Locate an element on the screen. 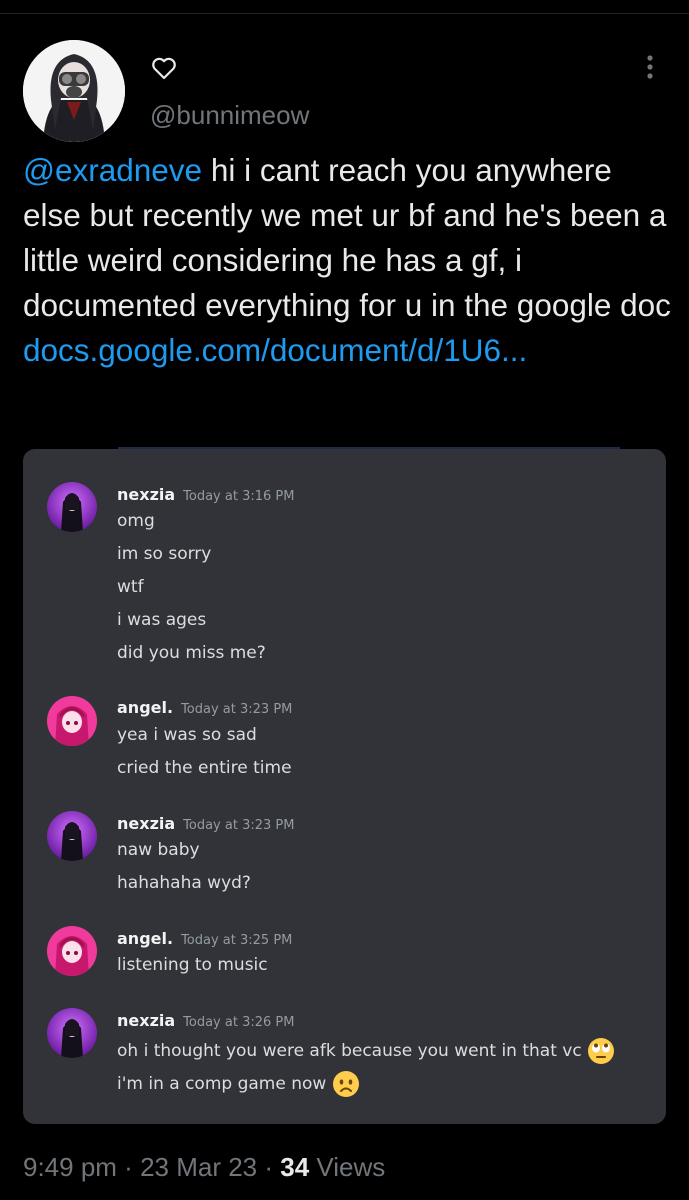  message-header: nexzia Today at 3:23 PM is located at coordinates (205, 823).